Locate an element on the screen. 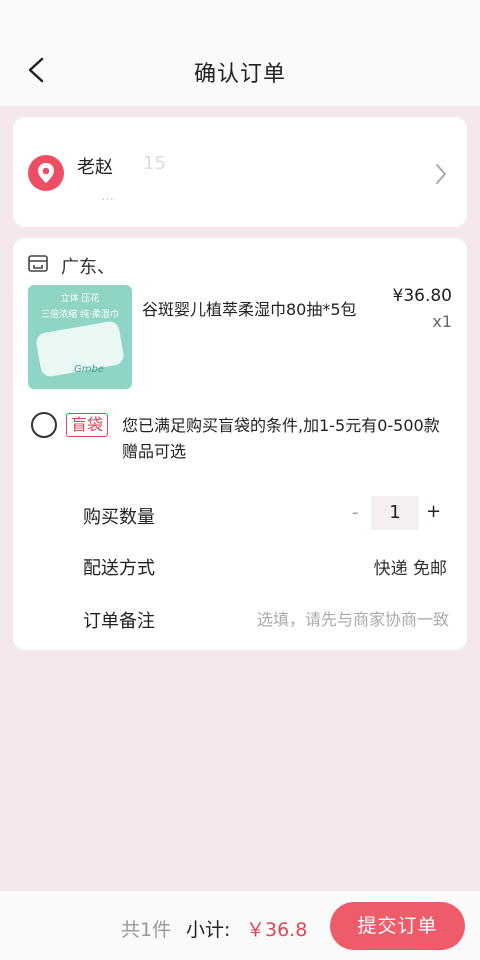 The width and height of the screenshot is (480, 960). product-title: 谷斑婴儿植萃柔湿巾80抽*5包 is located at coordinates (249, 308).